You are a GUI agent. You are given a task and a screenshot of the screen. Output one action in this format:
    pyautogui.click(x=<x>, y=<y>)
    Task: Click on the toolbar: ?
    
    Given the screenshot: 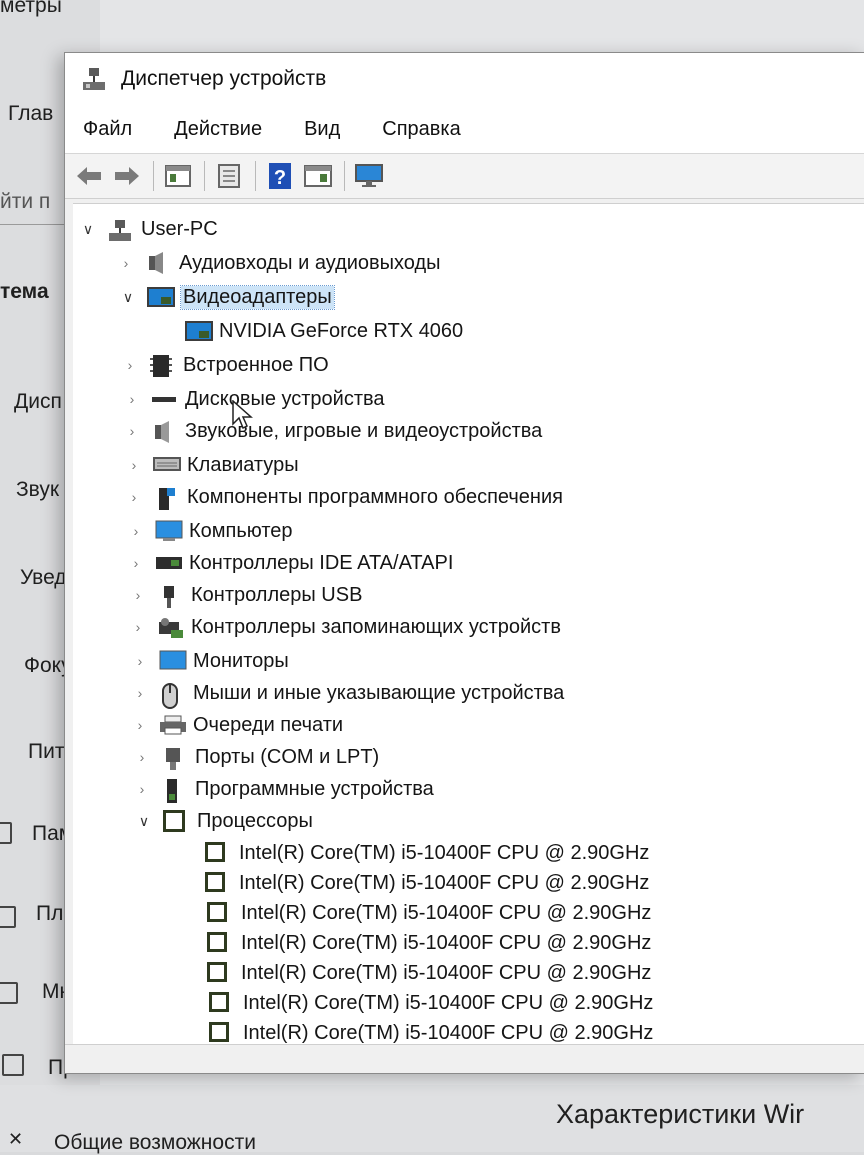 What is the action you would take?
    pyautogui.click(x=464, y=176)
    